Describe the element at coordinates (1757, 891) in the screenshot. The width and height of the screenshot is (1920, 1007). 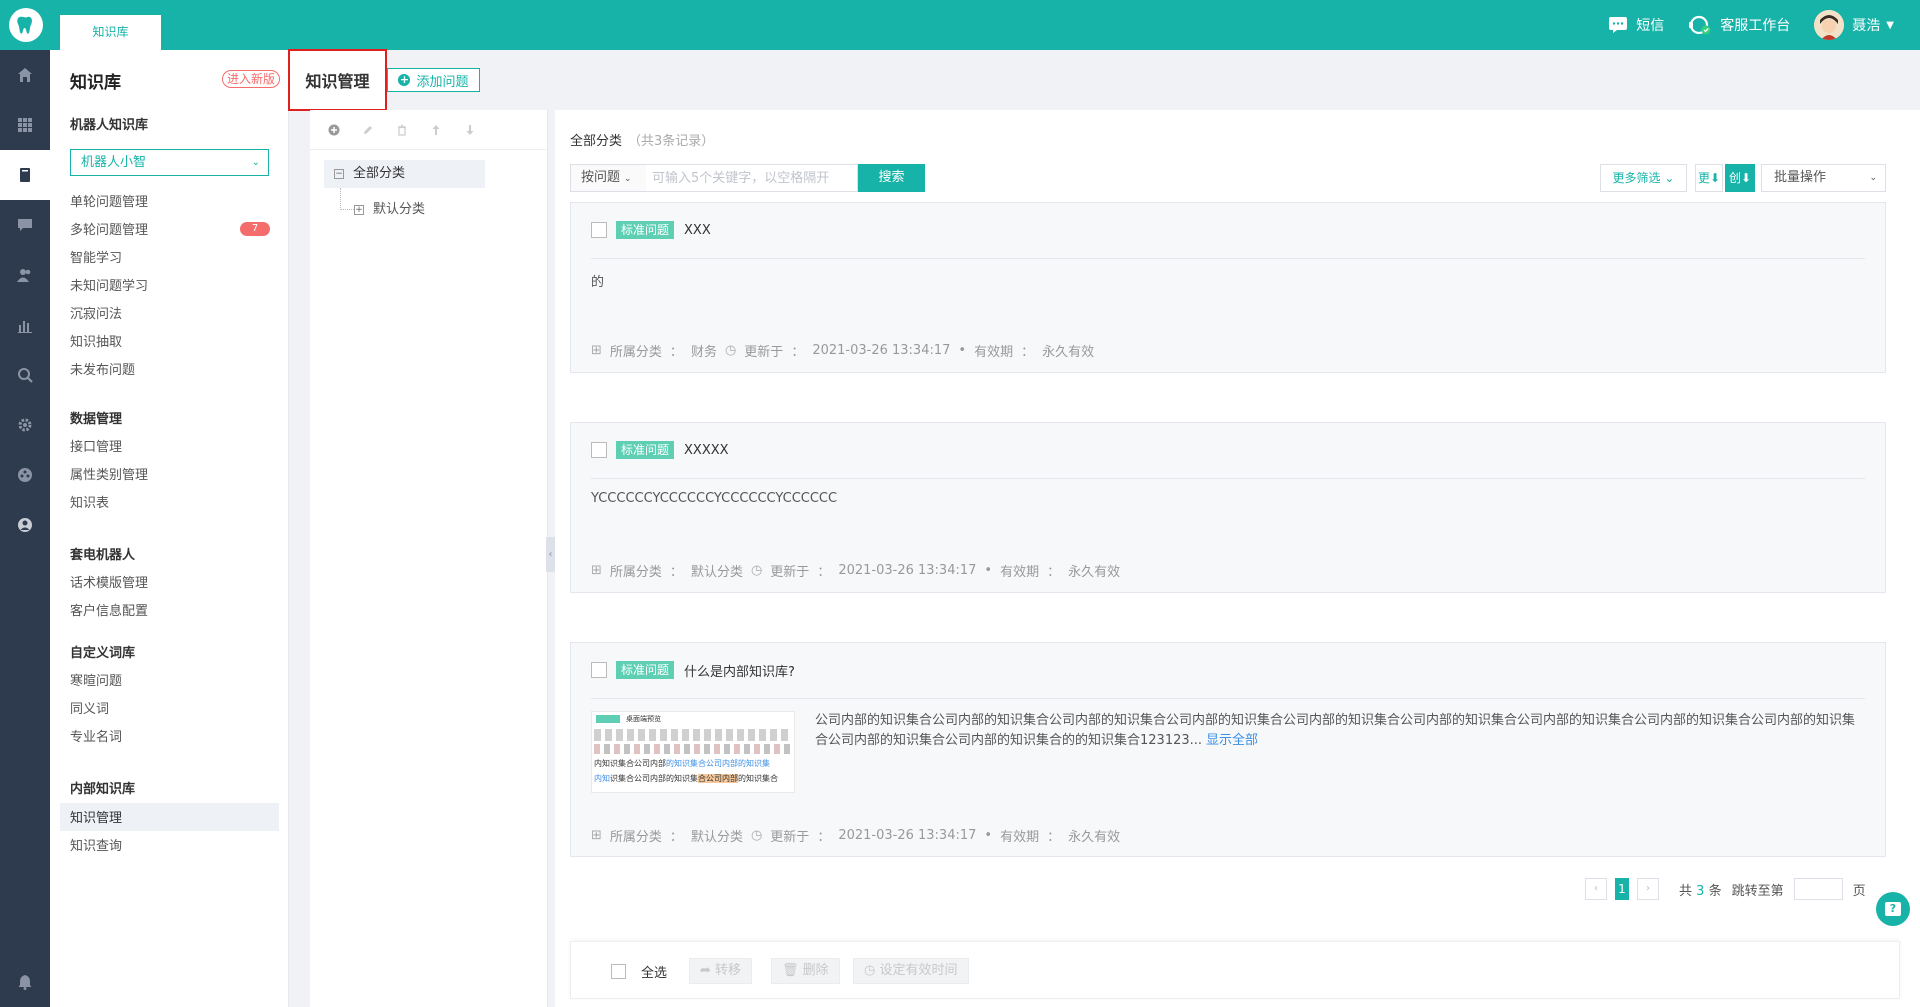
I see `jump-label: 跳转至第` at that location.